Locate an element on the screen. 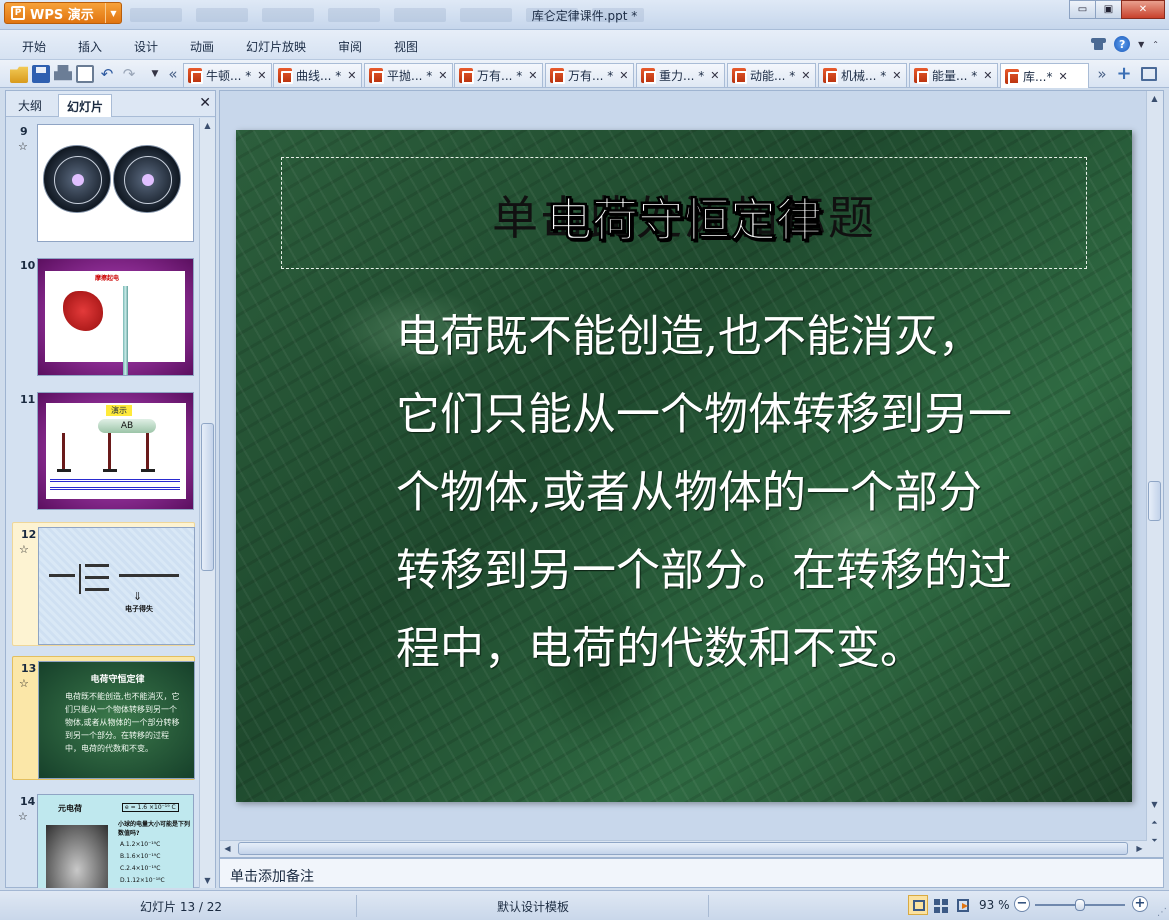  thumb-formula: e = 1.6 ×10⁻¹⁹ C is located at coordinates (150, 807).